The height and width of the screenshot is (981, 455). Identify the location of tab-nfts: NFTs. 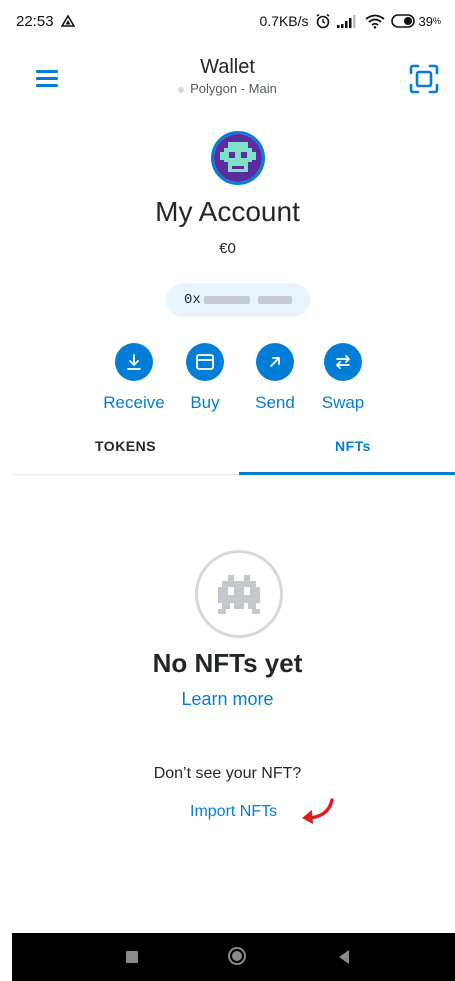
(353, 446).